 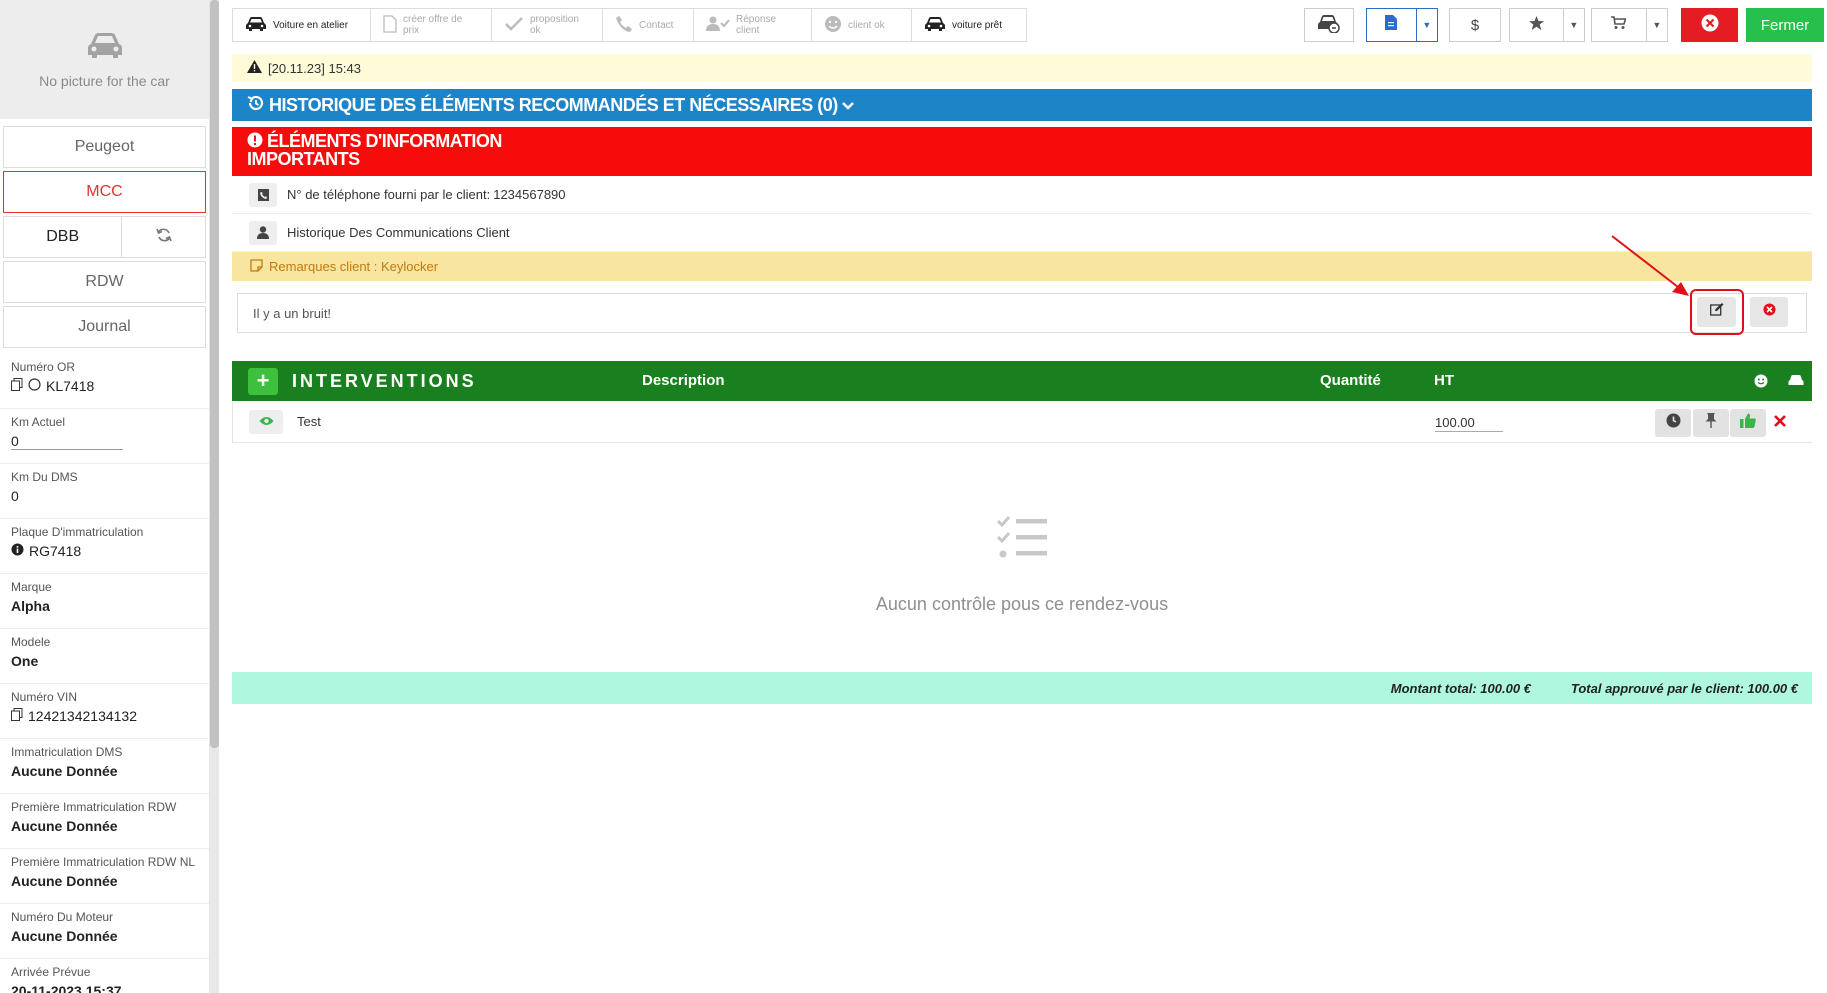 What do you see at coordinates (554, 25) in the screenshot?
I see `step-label: proposition ok` at bounding box center [554, 25].